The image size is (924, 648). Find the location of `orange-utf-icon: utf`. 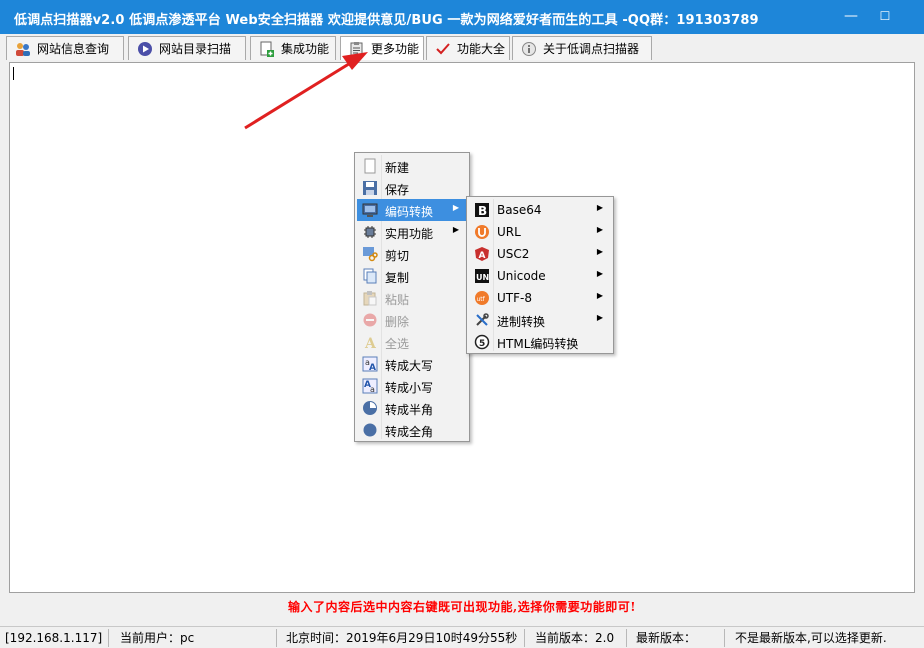

orange-utf-icon: utf is located at coordinates (482, 298).